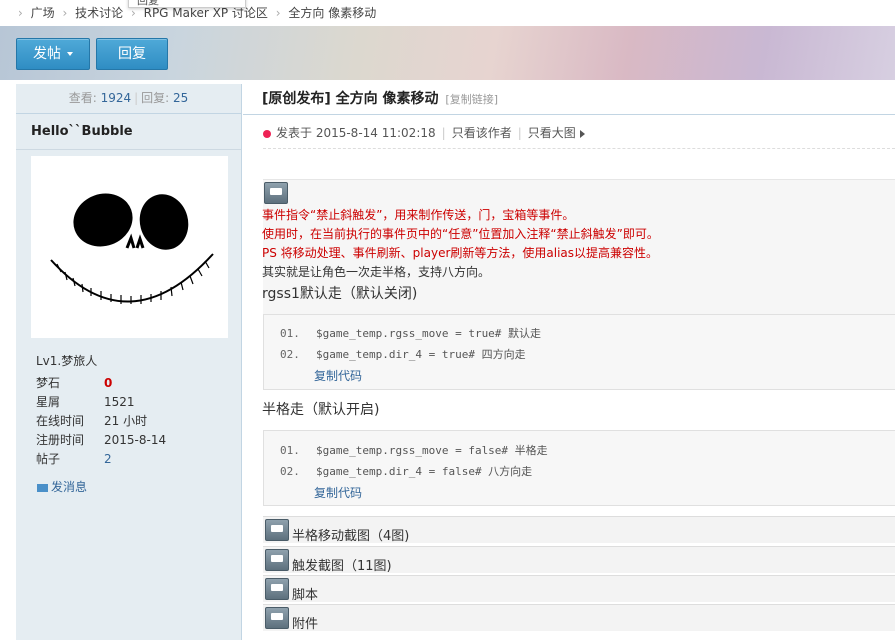 Image resolution: width=895 pixels, height=640 pixels. I want to click on spoiler-screenshots: 半格移动截图（4图), so click(579, 530).